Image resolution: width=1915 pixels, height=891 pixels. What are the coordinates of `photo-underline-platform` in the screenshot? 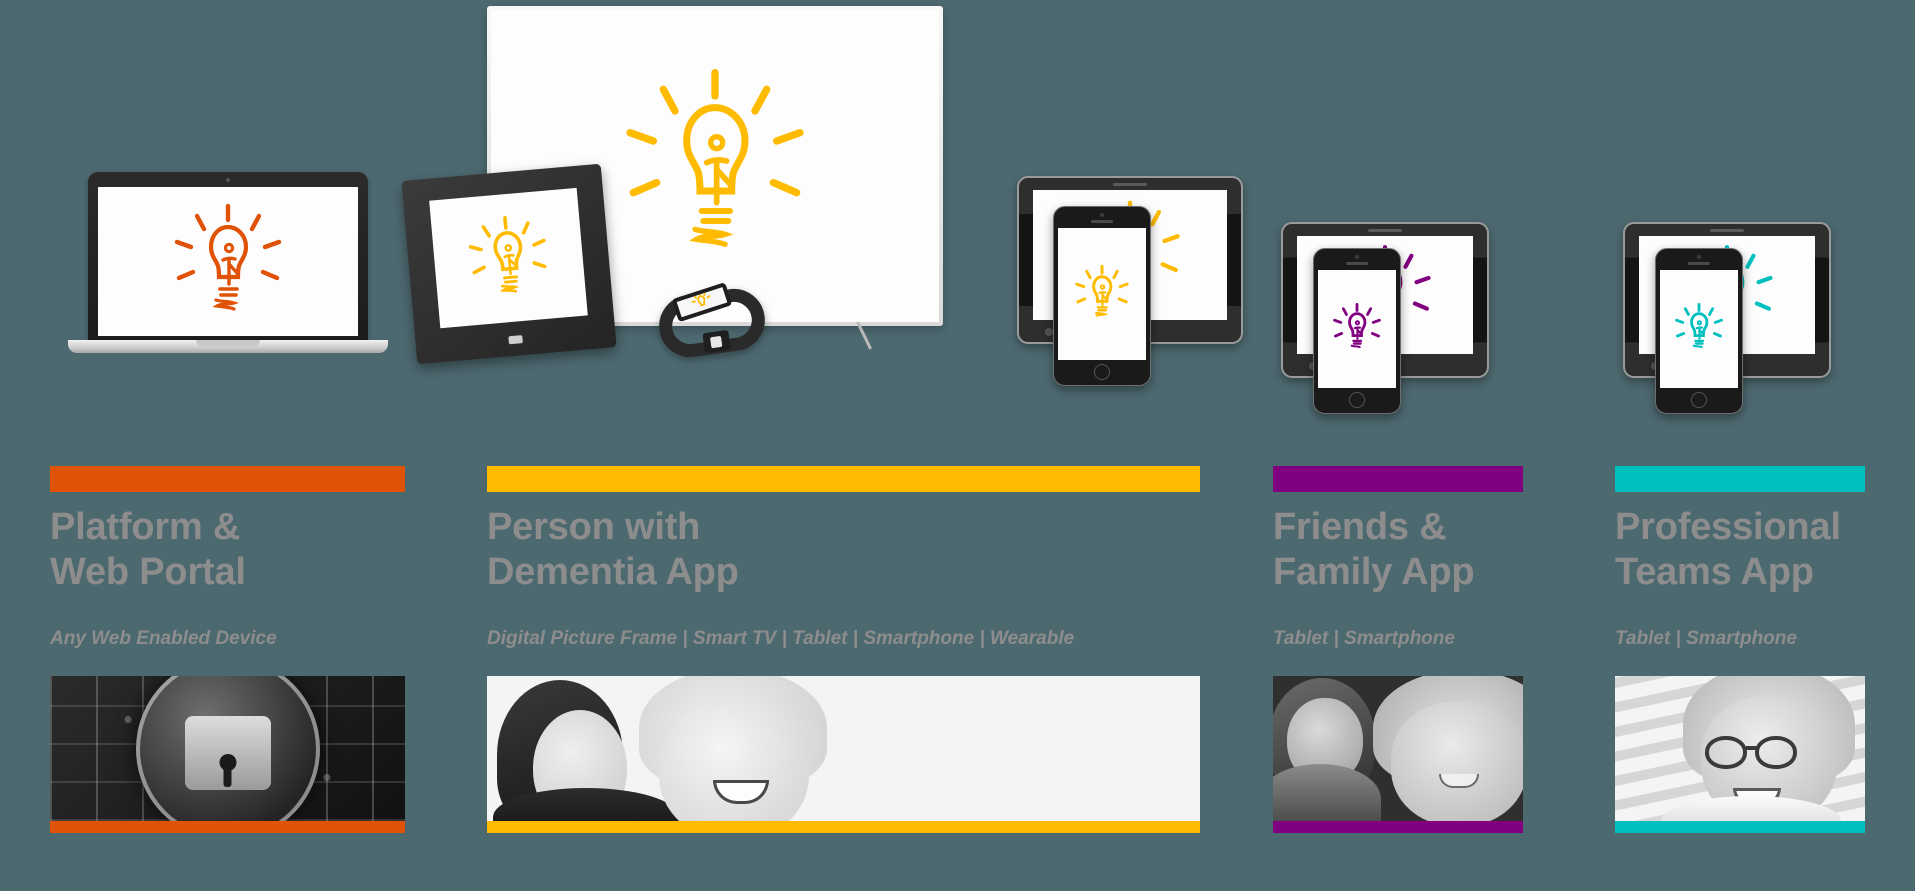 It's located at (227, 827).